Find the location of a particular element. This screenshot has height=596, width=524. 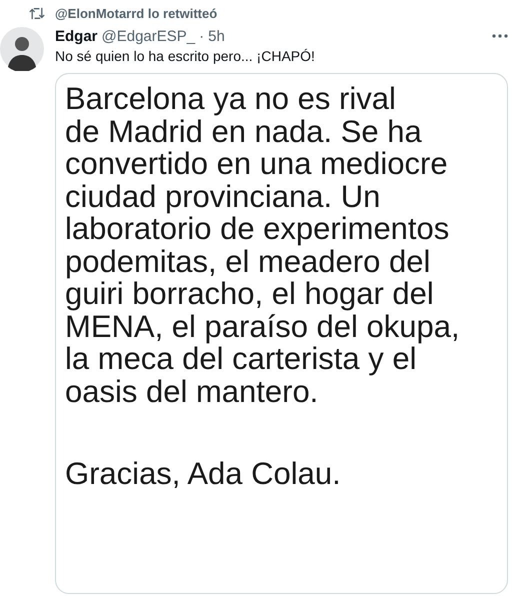

image-text-line: de Madrid en nada. Se ha is located at coordinates (244, 132).